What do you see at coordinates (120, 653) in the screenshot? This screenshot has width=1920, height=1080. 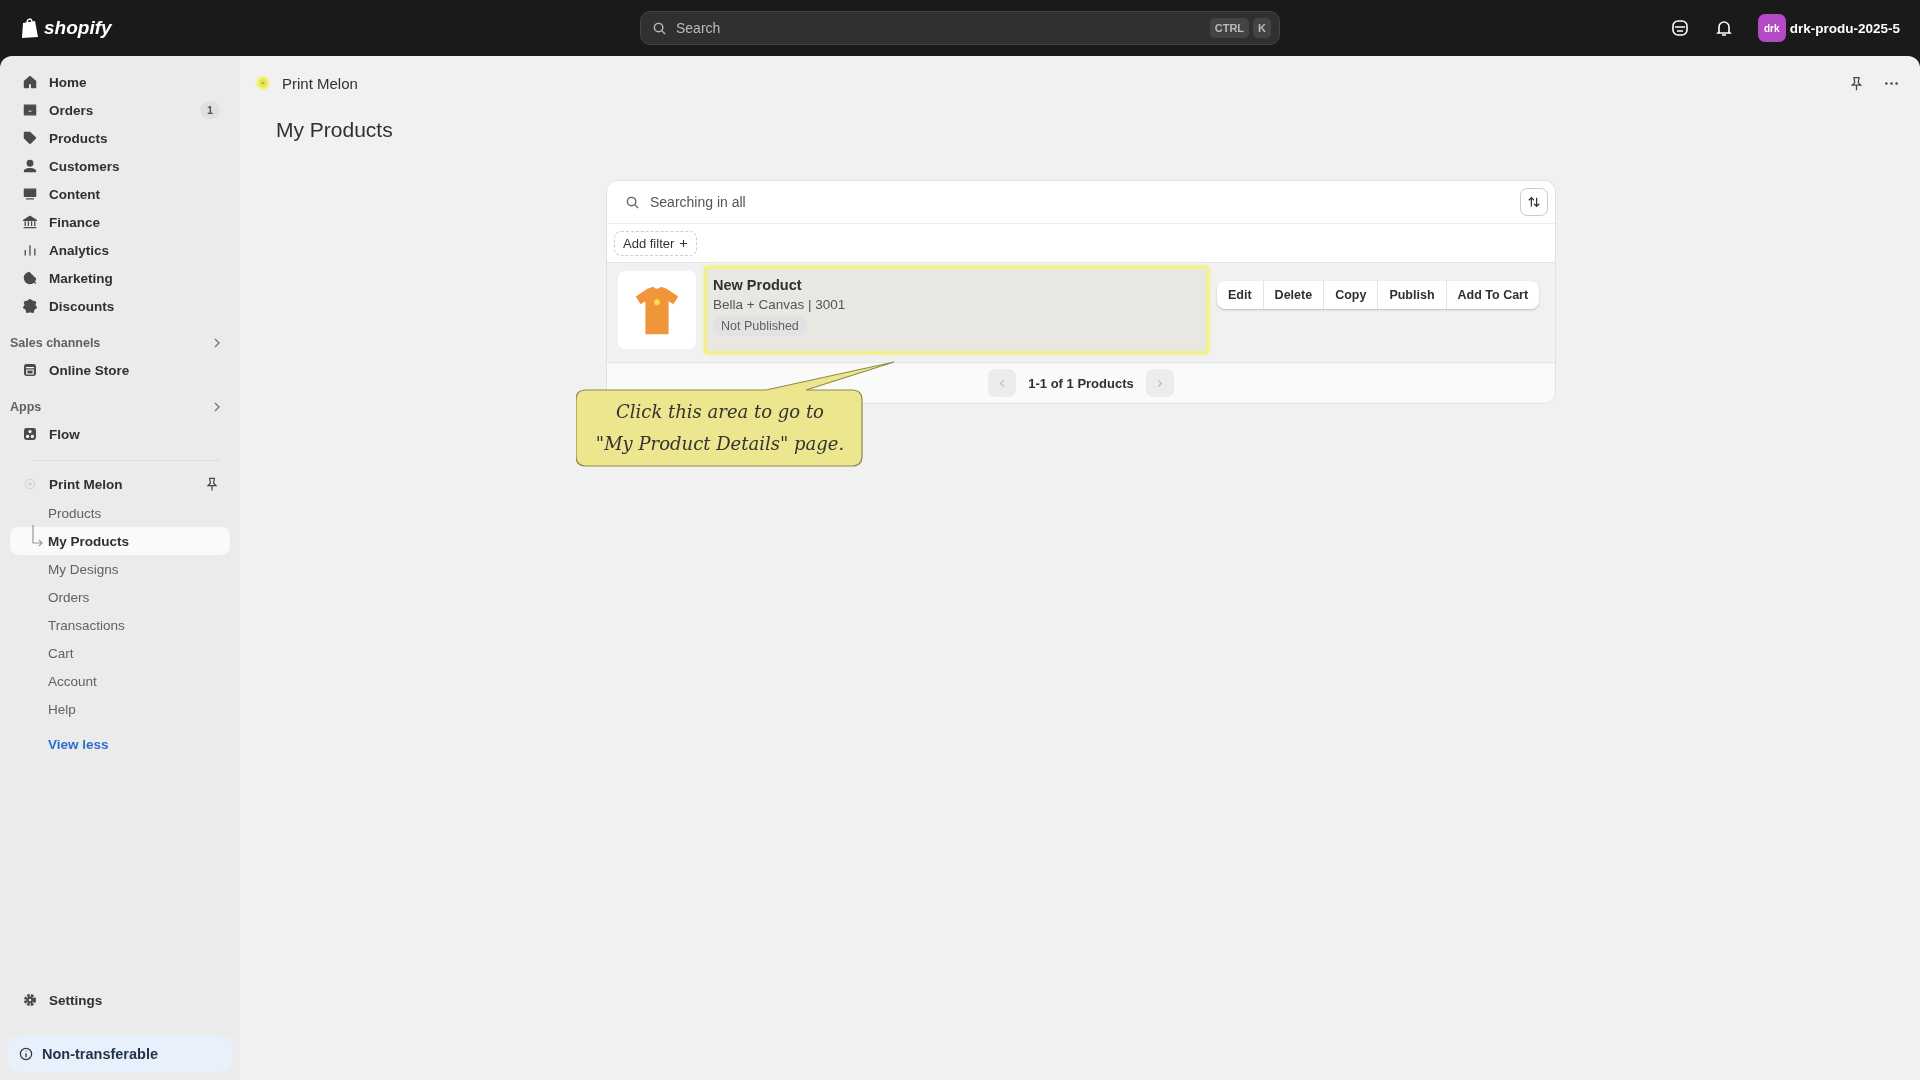 I see `submenu-item: Cart` at bounding box center [120, 653].